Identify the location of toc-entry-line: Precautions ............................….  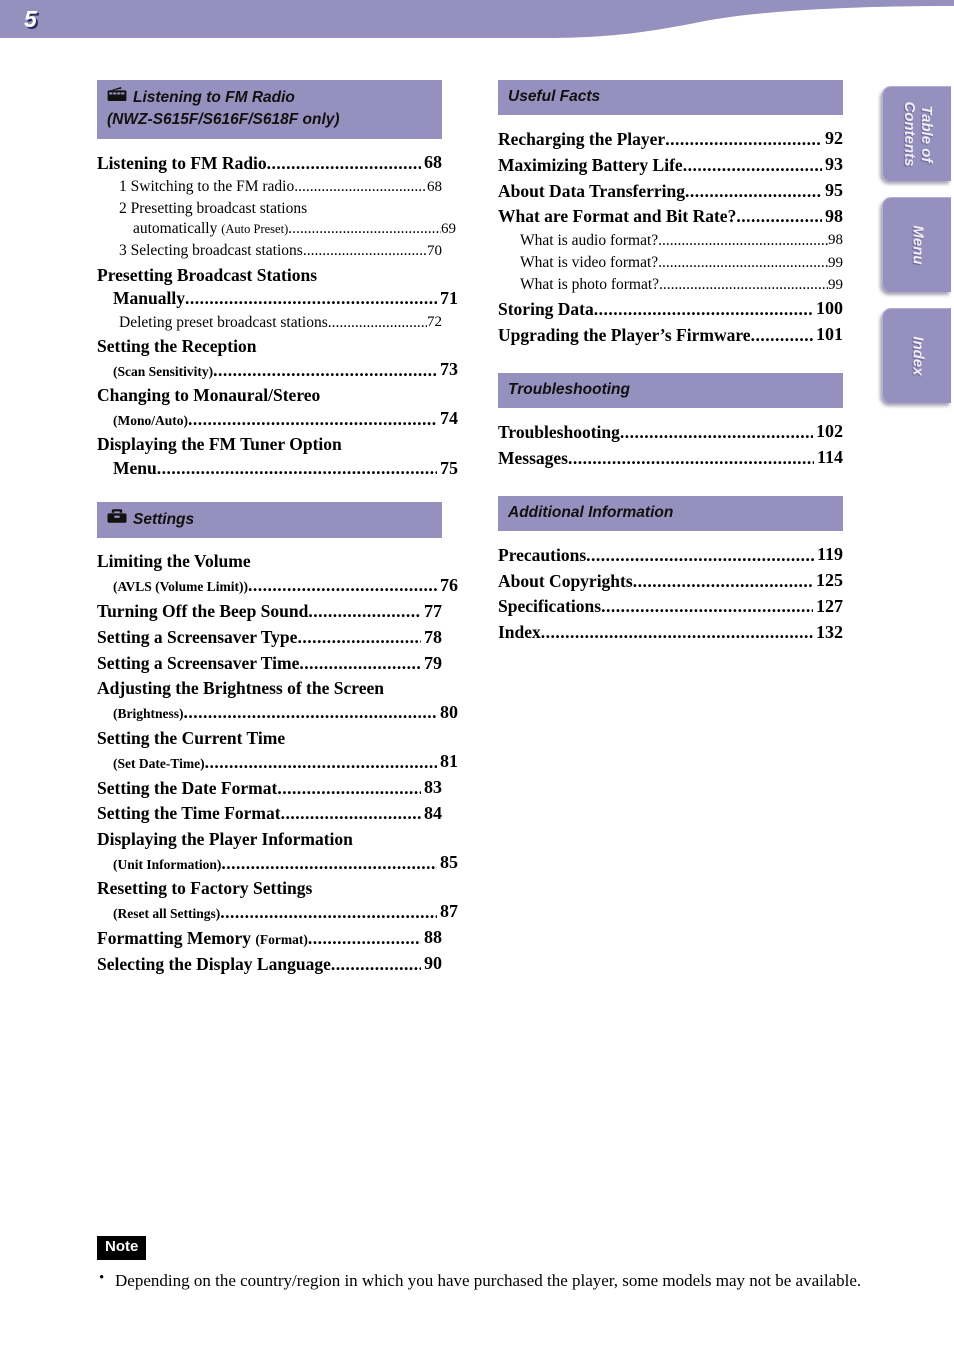
(670, 555).